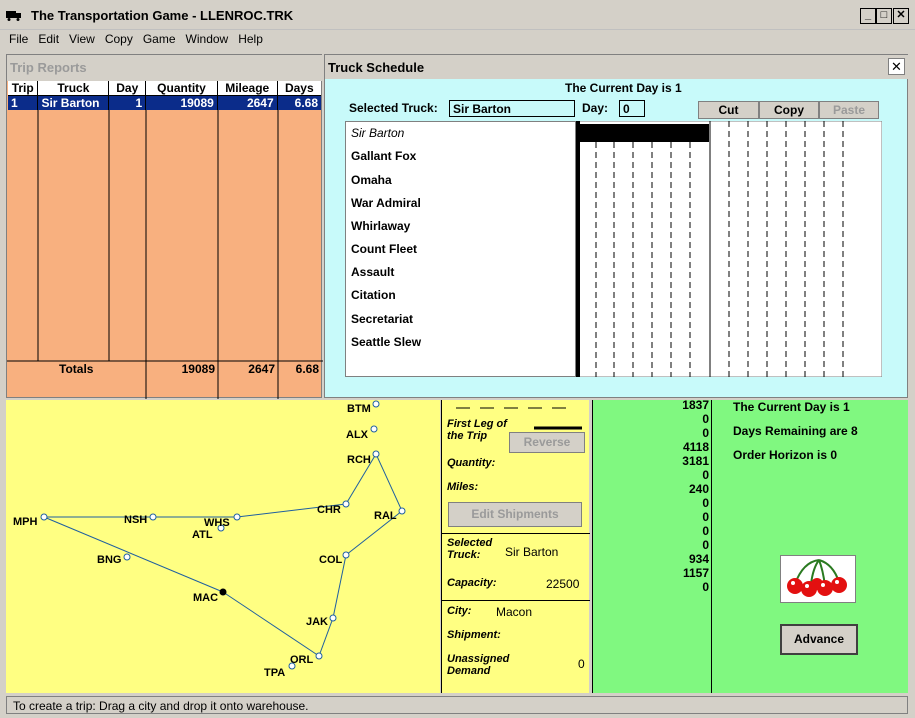 Image resolution: width=915 pixels, height=718 pixels. What do you see at coordinates (512, 108) in the screenshot?
I see `selected-truck-field: Sir Barton` at bounding box center [512, 108].